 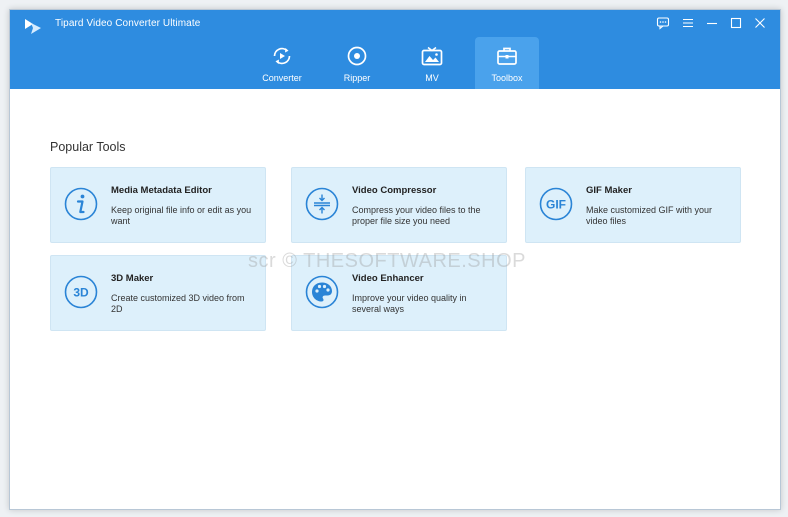 I want to click on tool-name: GIF Maker, so click(x=609, y=190).